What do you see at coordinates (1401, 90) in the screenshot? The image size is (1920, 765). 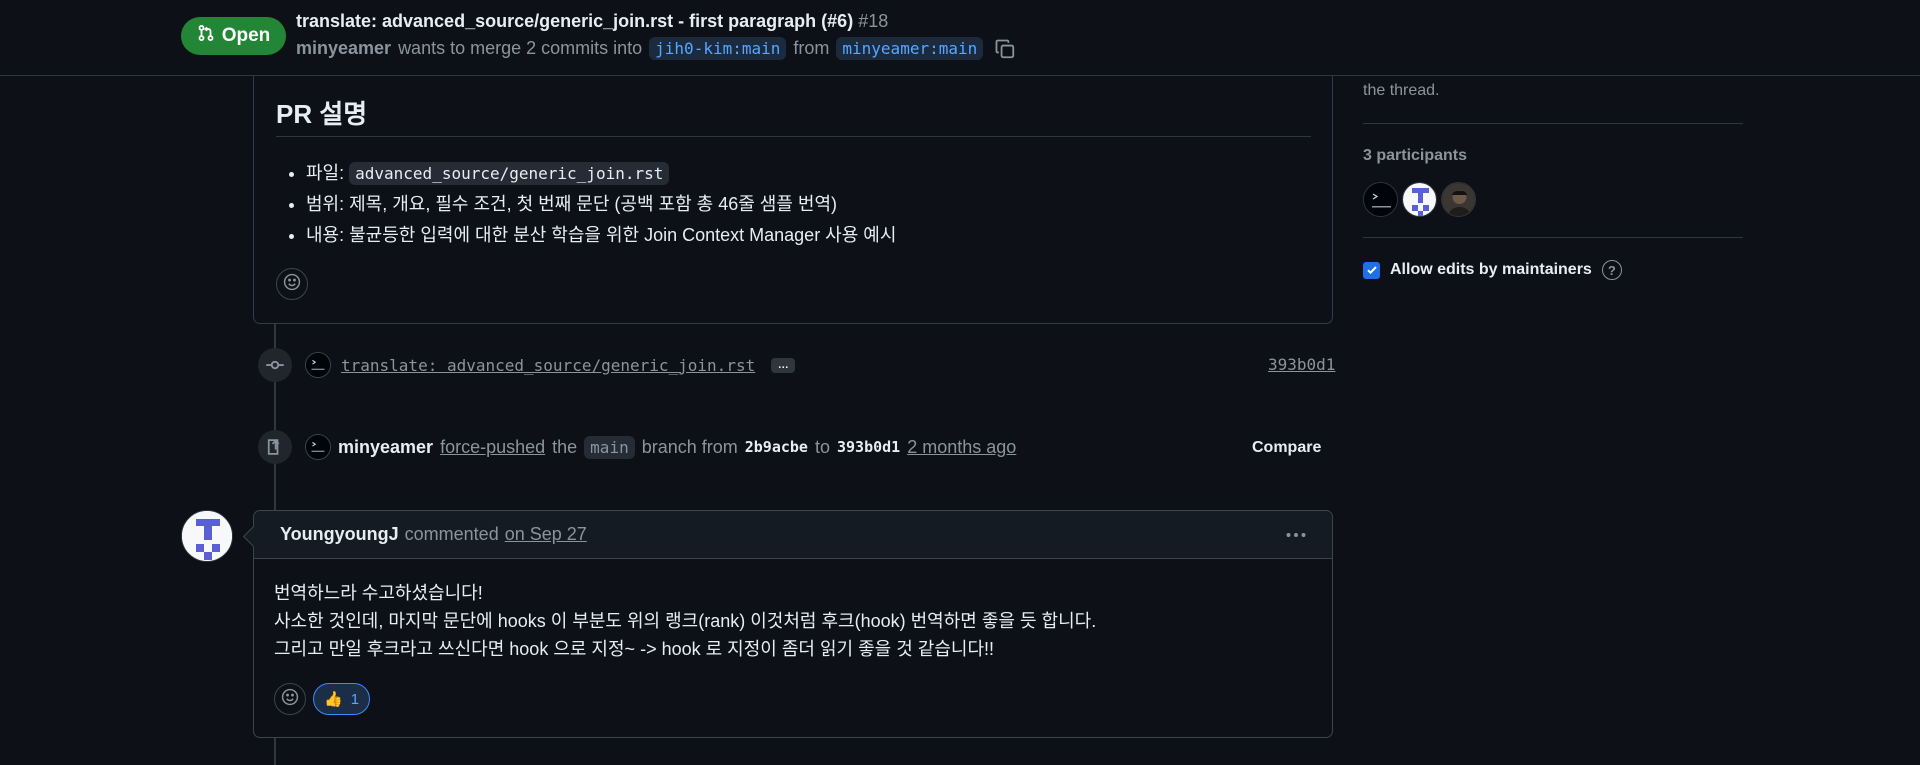 I see `sidebar-note: the thread.` at bounding box center [1401, 90].